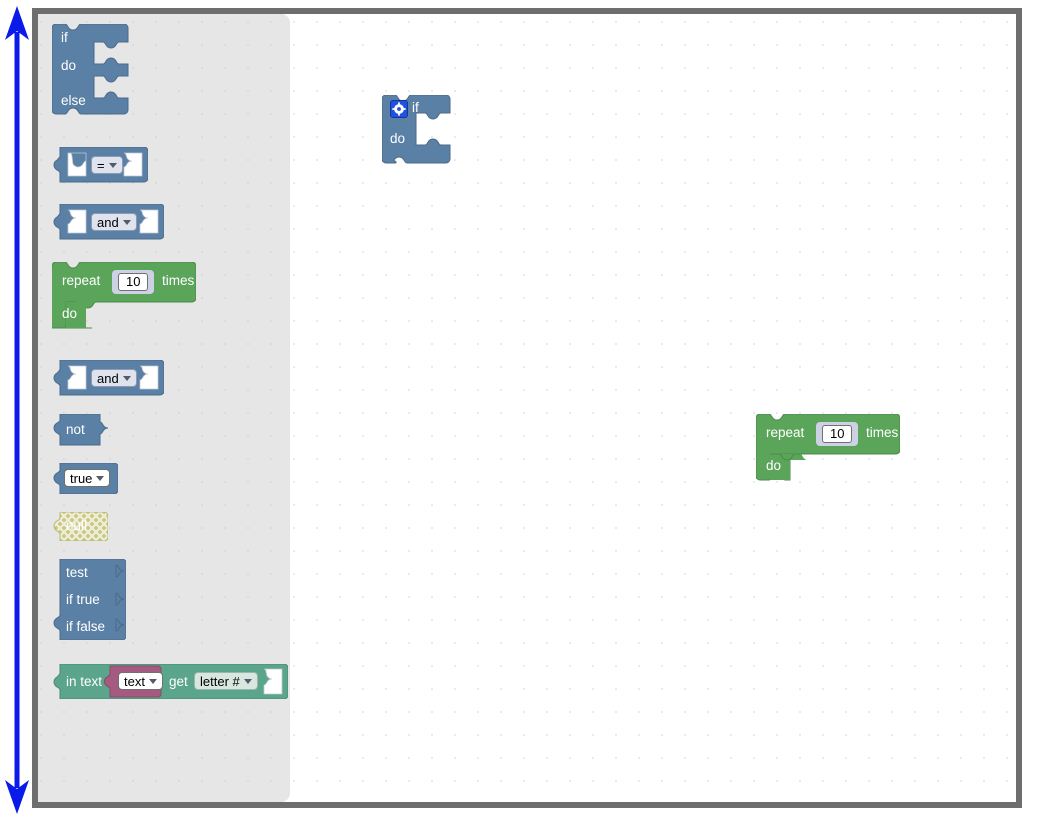 Image resolution: width=1042 pixels, height=820 pixels. What do you see at coordinates (77, 525) in the screenshot?
I see `flyout-null-label: null` at bounding box center [77, 525].